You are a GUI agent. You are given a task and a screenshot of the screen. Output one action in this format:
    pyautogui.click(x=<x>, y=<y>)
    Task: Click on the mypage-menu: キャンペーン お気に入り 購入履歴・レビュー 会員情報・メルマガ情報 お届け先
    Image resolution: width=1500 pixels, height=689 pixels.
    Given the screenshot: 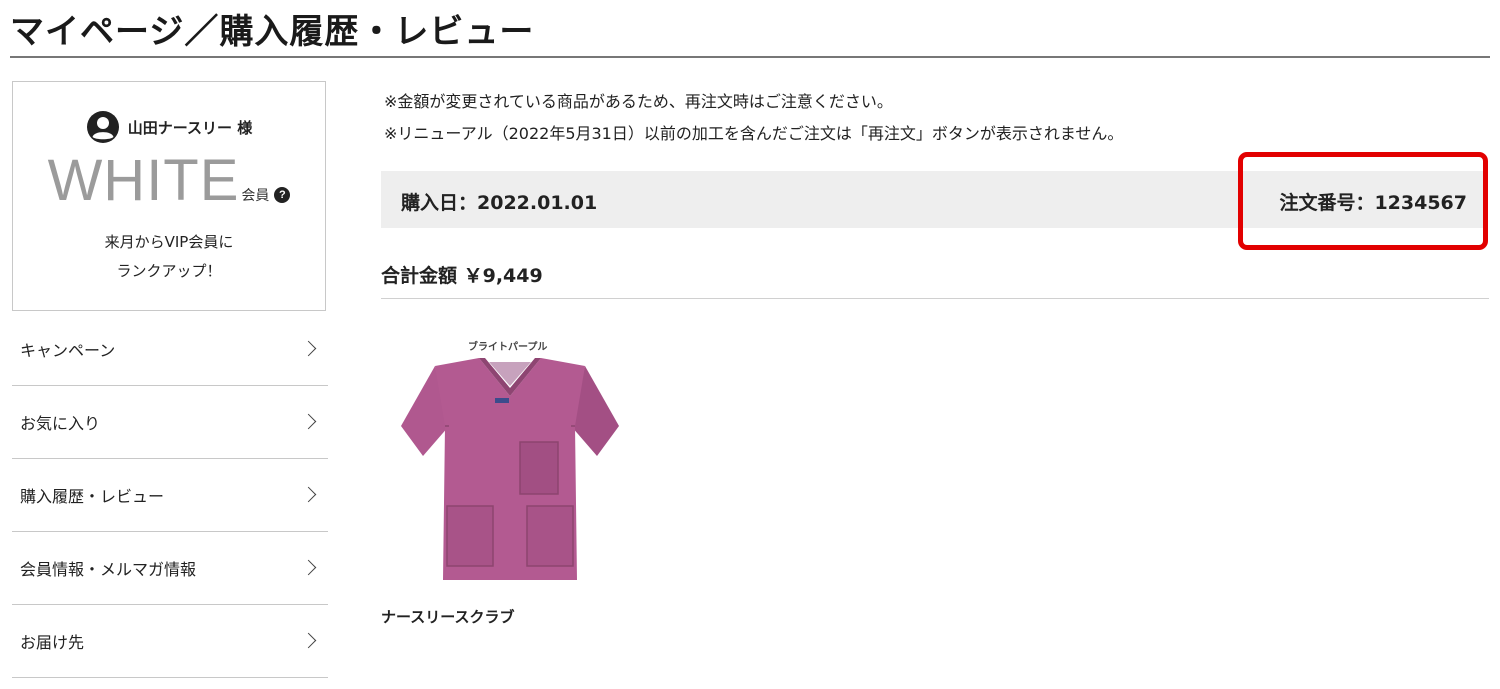 What is the action you would take?
    pyautogui.click(x=170, y=495)
    